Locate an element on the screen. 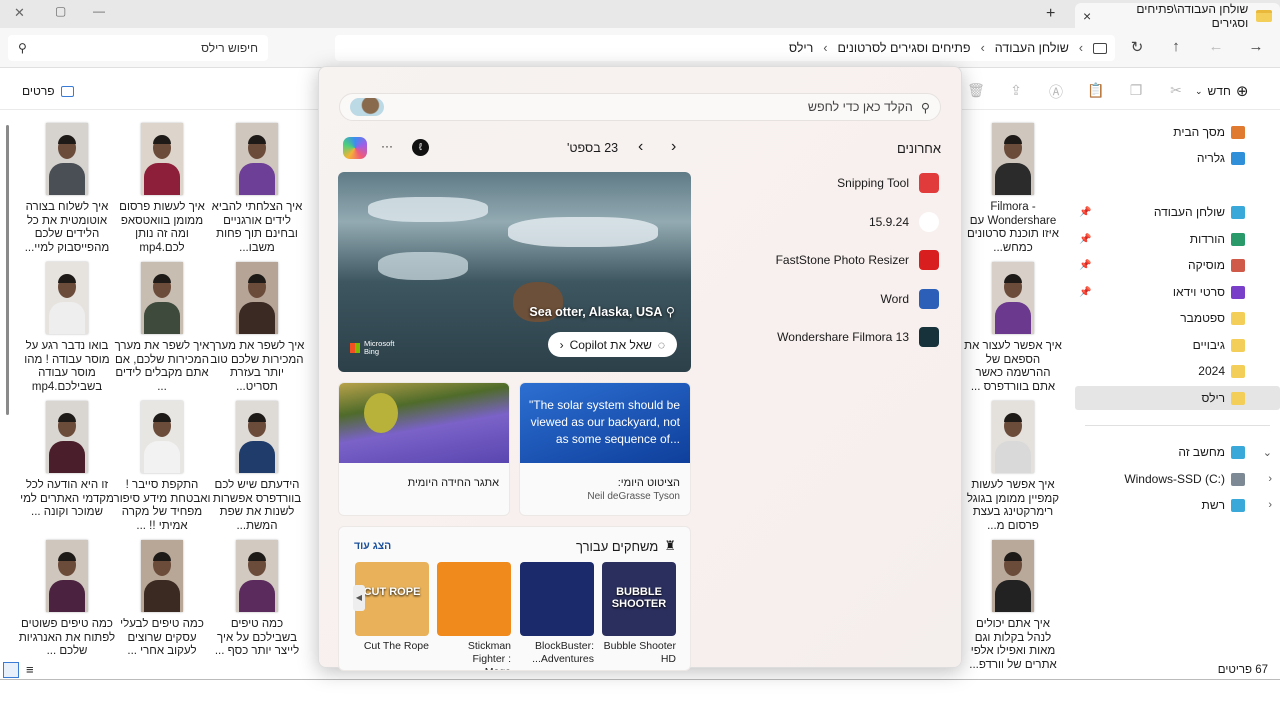 This screenshot has height=720, width=1280. breadcrumb-item: רילס is located at coordinates (801, 48).